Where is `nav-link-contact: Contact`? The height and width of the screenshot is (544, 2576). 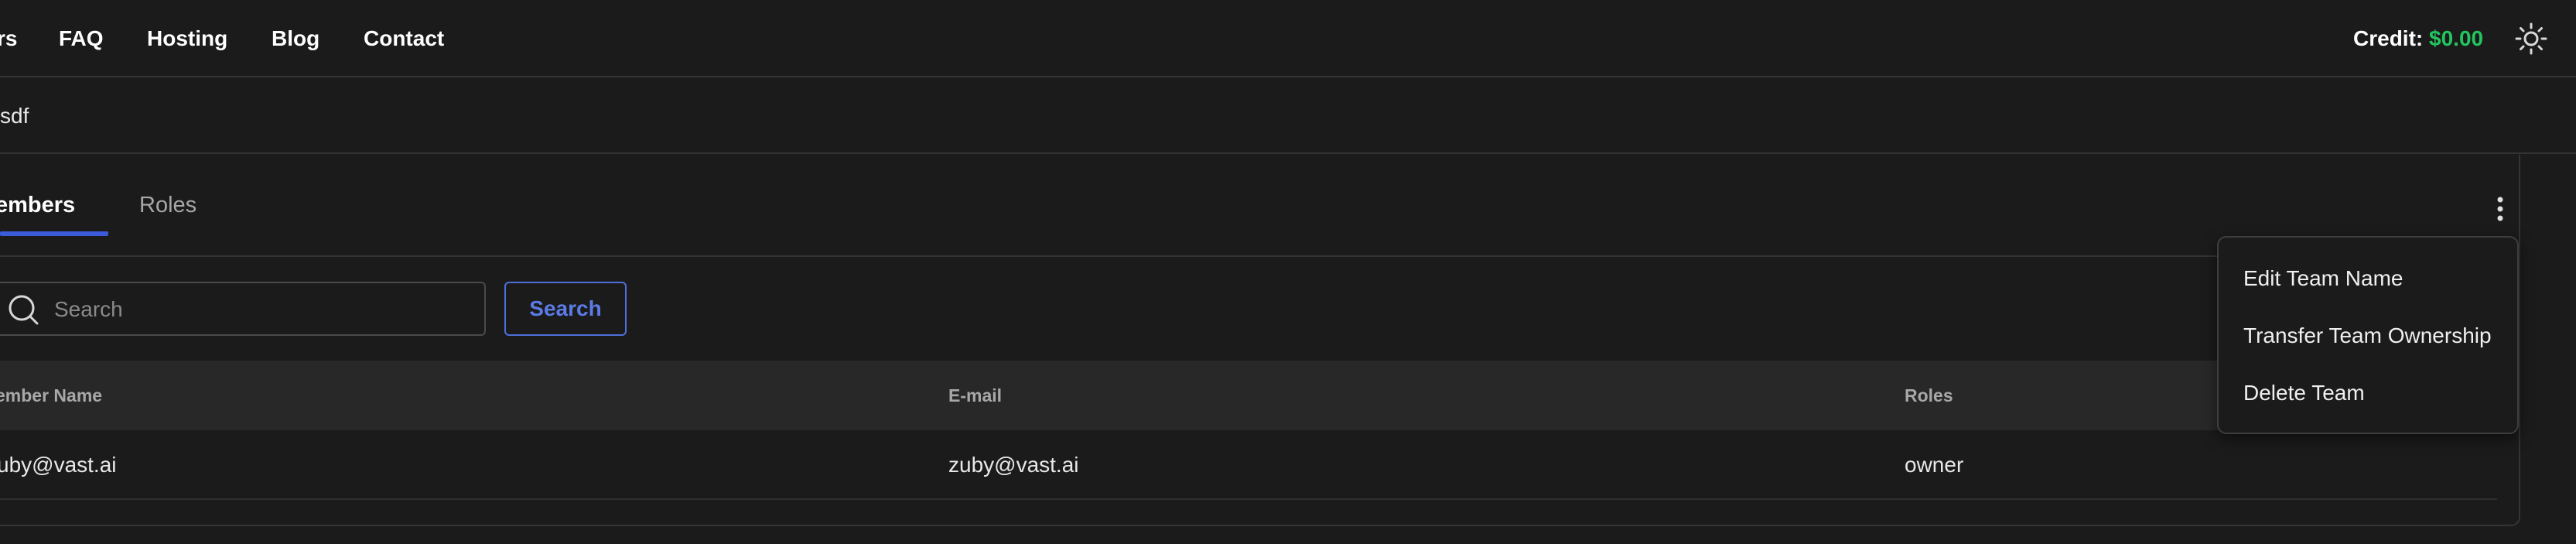
nav-link-contact: Contact is located at coordinates (404, 39).